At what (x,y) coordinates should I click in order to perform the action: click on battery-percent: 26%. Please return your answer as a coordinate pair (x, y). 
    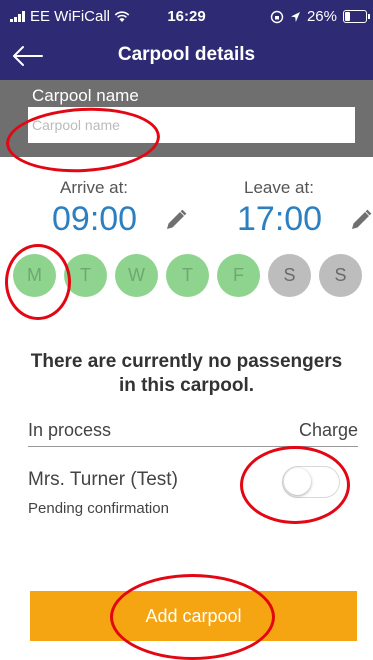
    Looking at the image, I should click on (321, 16).